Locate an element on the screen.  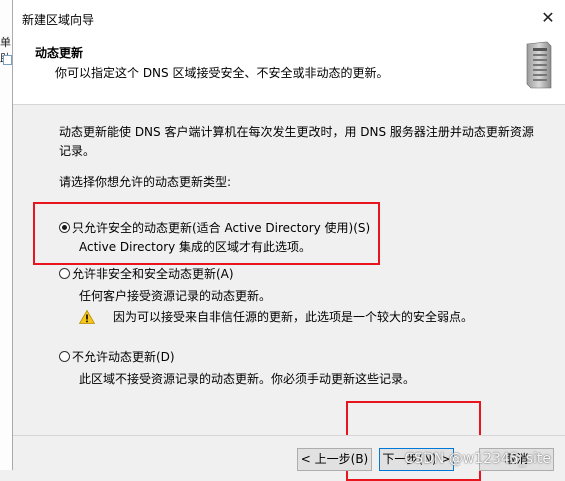
dialog-title: 新建区域向导 is located at coordinates (58, 20).